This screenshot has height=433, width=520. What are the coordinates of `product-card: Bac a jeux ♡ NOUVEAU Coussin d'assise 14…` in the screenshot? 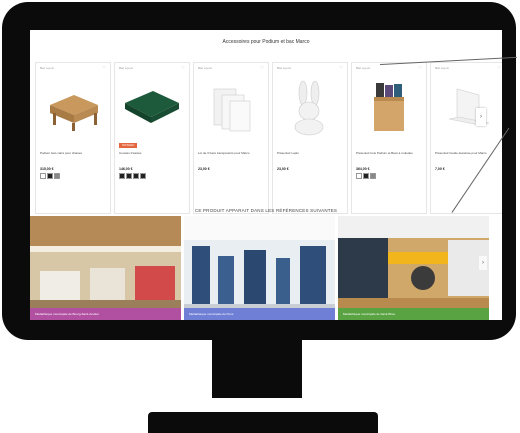 It's located at (152, 138).